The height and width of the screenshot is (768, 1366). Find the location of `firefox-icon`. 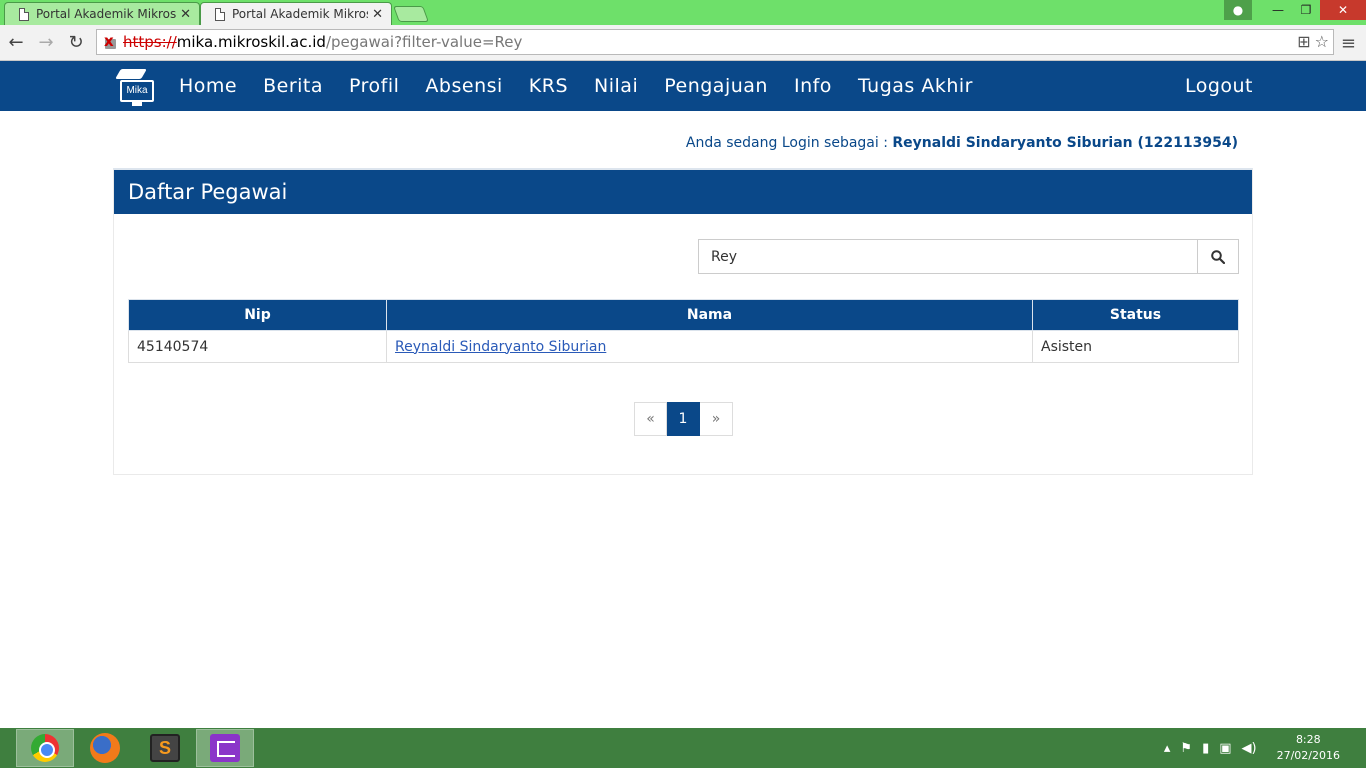

firefox-icon is located at coordinates (105, 748).